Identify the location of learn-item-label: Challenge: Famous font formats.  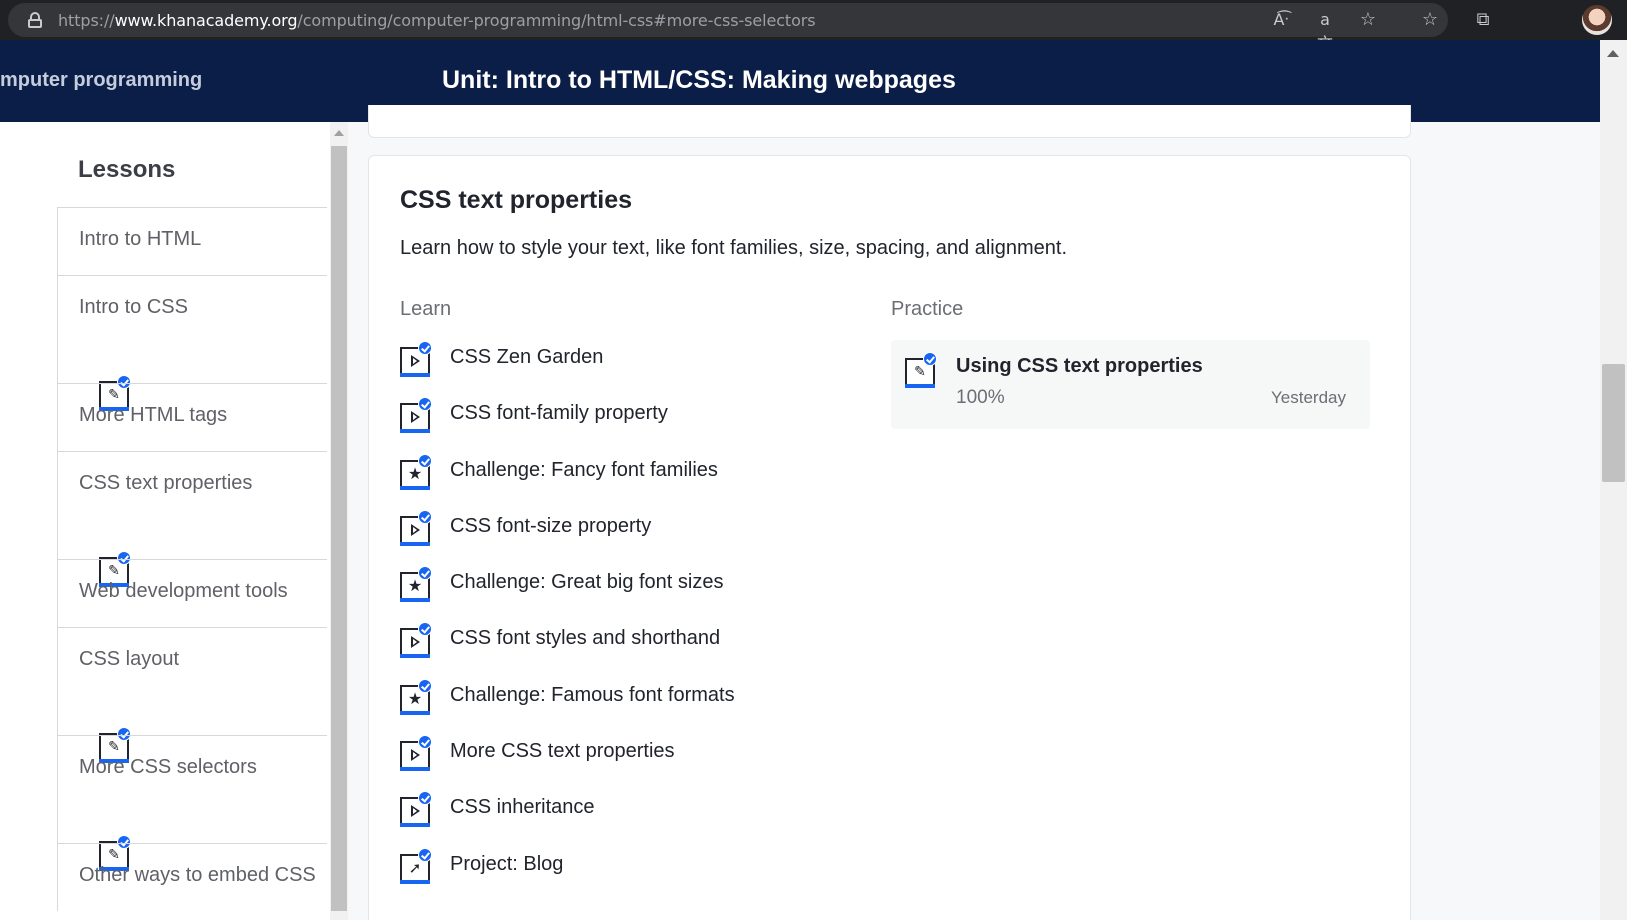
(592, 694).